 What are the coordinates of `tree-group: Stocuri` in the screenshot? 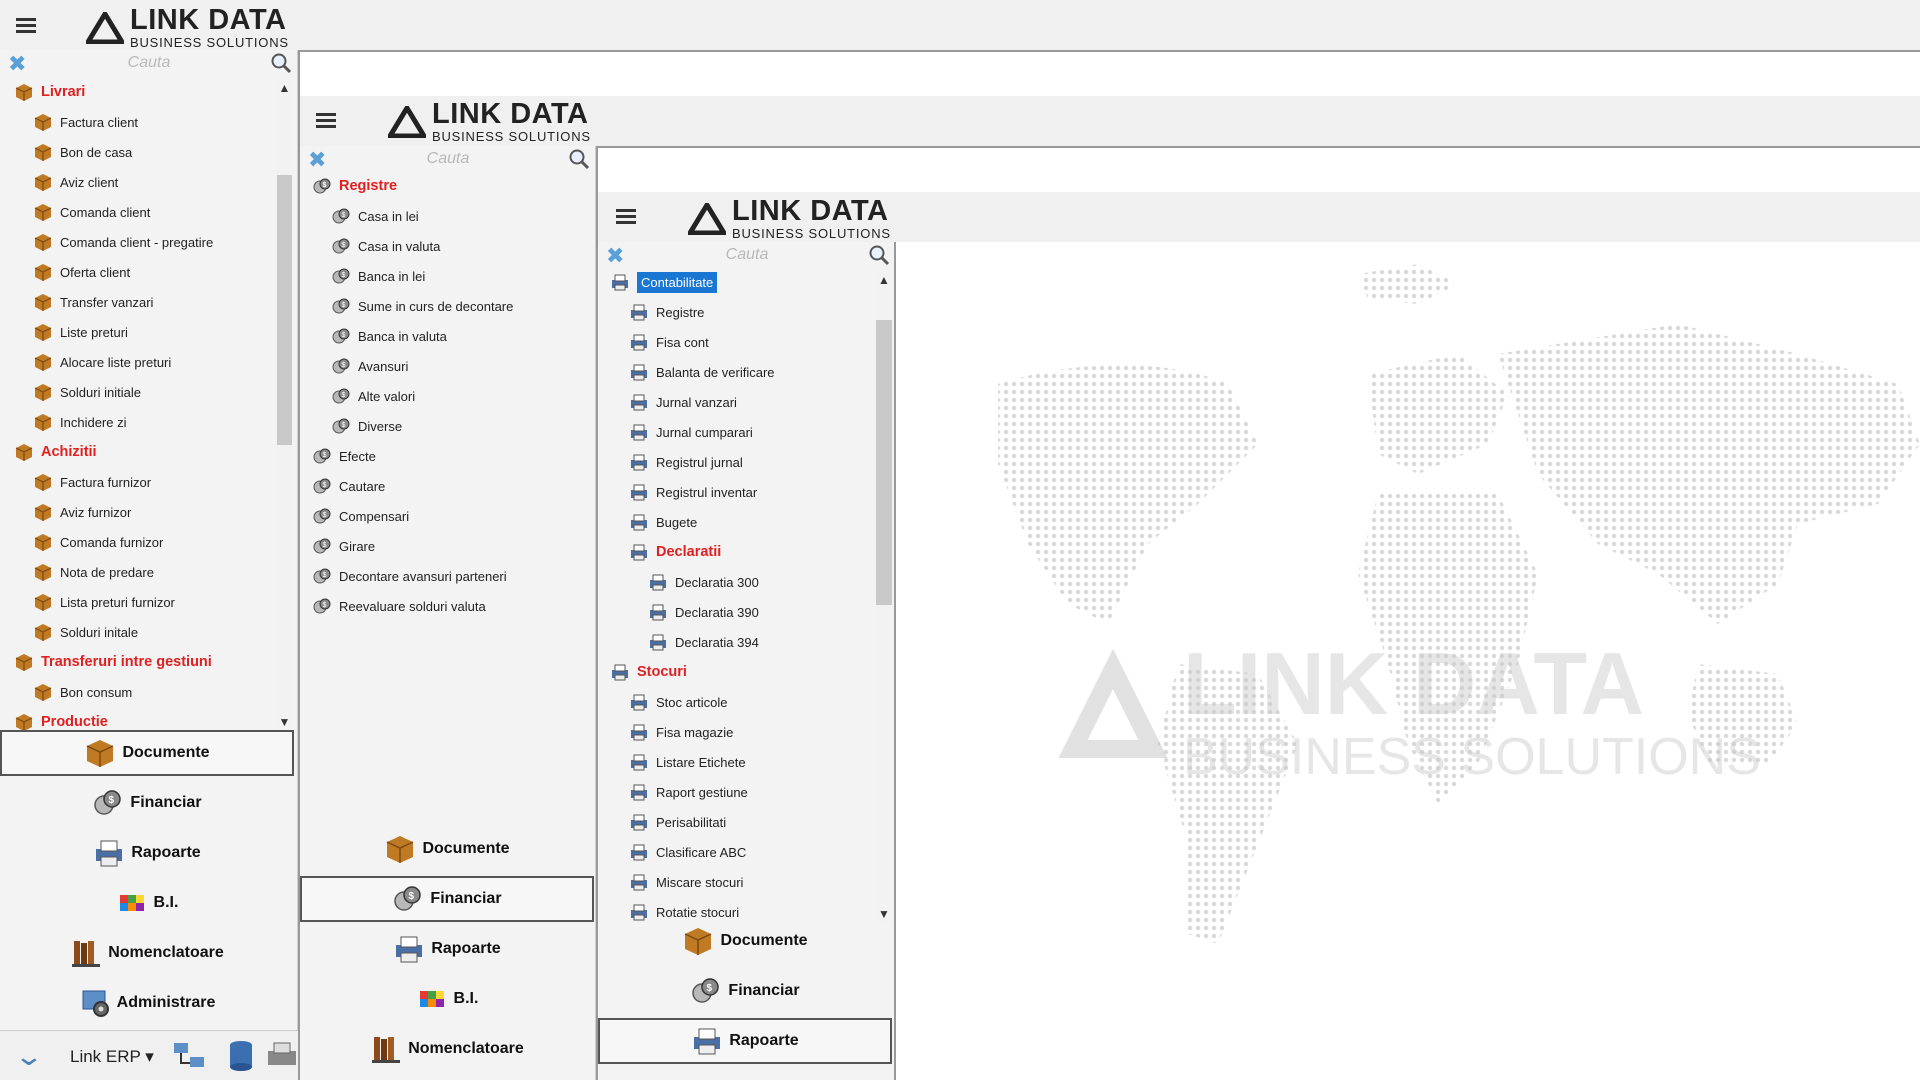 It's located at (648, 672).